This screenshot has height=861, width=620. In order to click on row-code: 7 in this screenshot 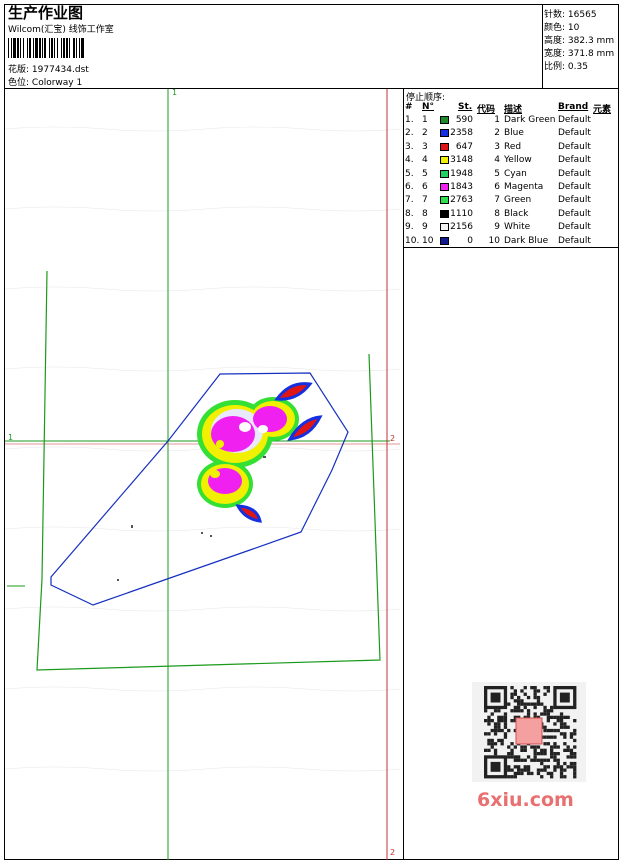, I will do `click(497, 200)`.